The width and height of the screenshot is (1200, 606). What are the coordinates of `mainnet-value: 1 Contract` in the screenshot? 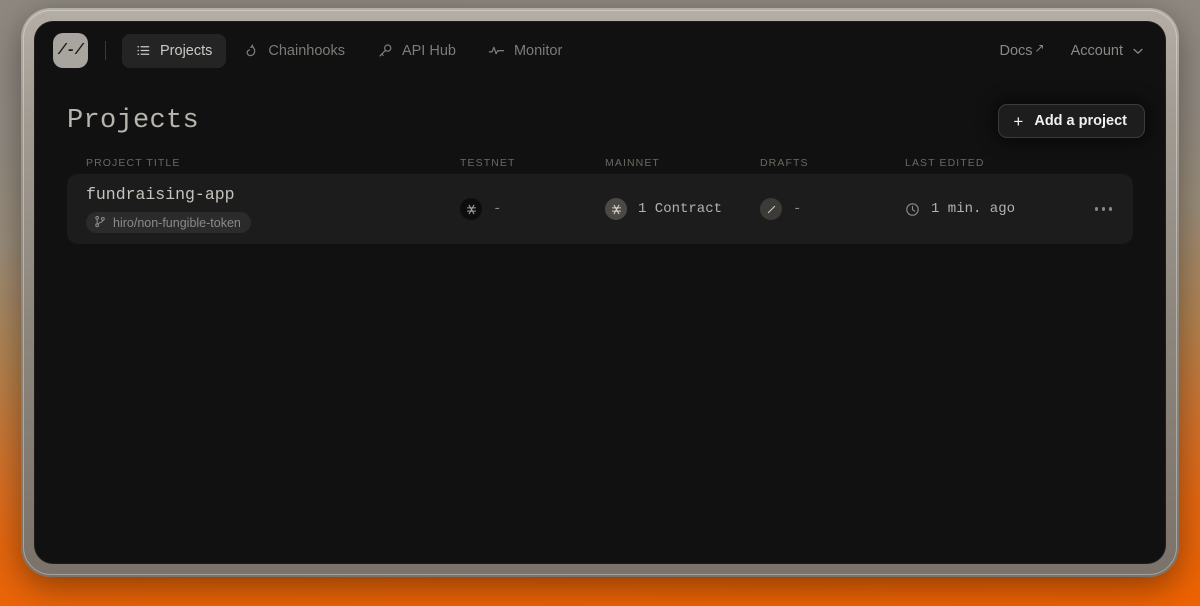 It's located at (680, 209).